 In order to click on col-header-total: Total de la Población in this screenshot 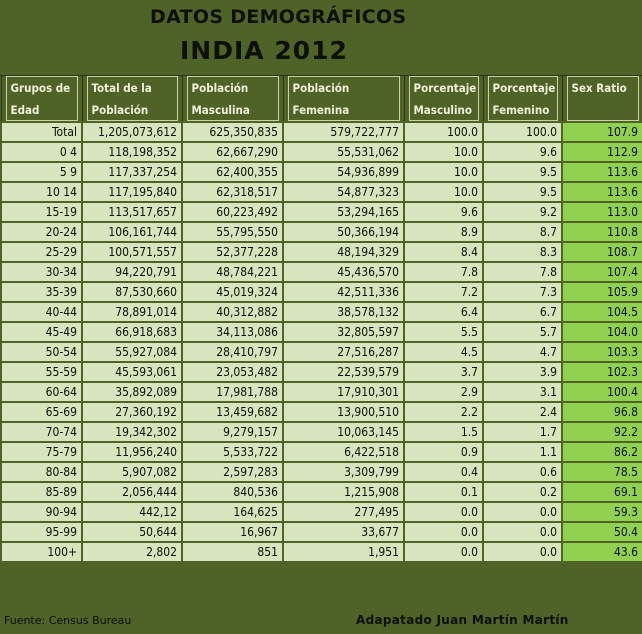, I will do `click(132, 99)`.